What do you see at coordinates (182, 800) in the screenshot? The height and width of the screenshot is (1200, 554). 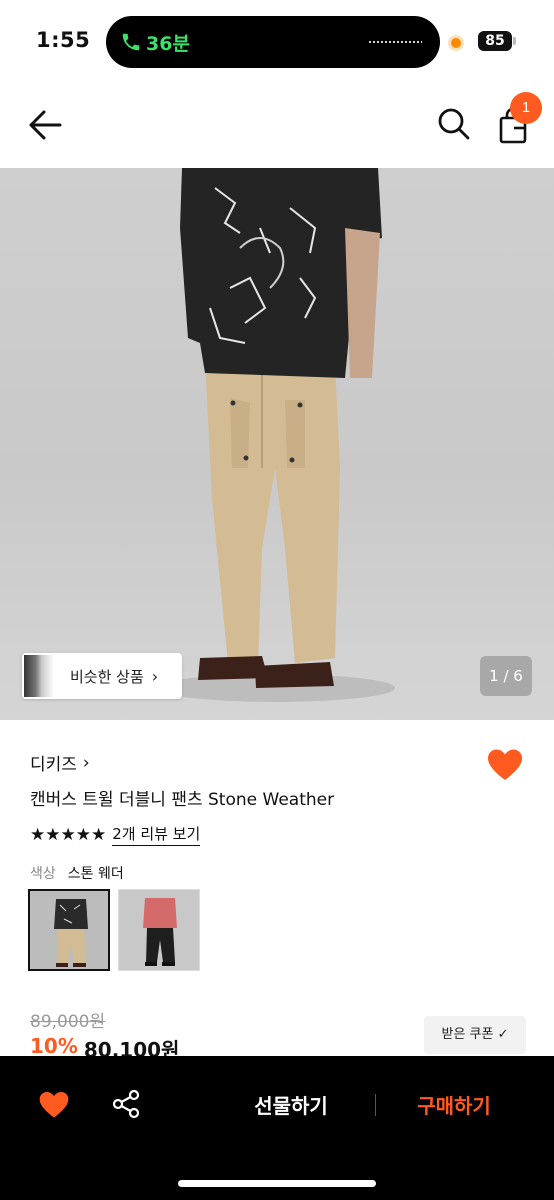 I see `product-title: 캔버스 트윌 더블니 팬츠 Stone Weather` at bounding box center [182, 800].